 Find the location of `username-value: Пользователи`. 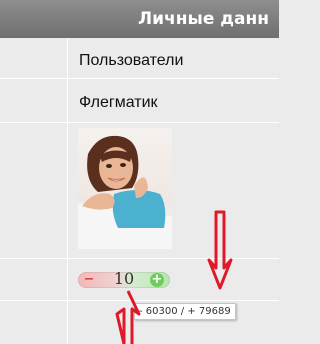

username-value: Пользователи is located at coordinates (131, 60).